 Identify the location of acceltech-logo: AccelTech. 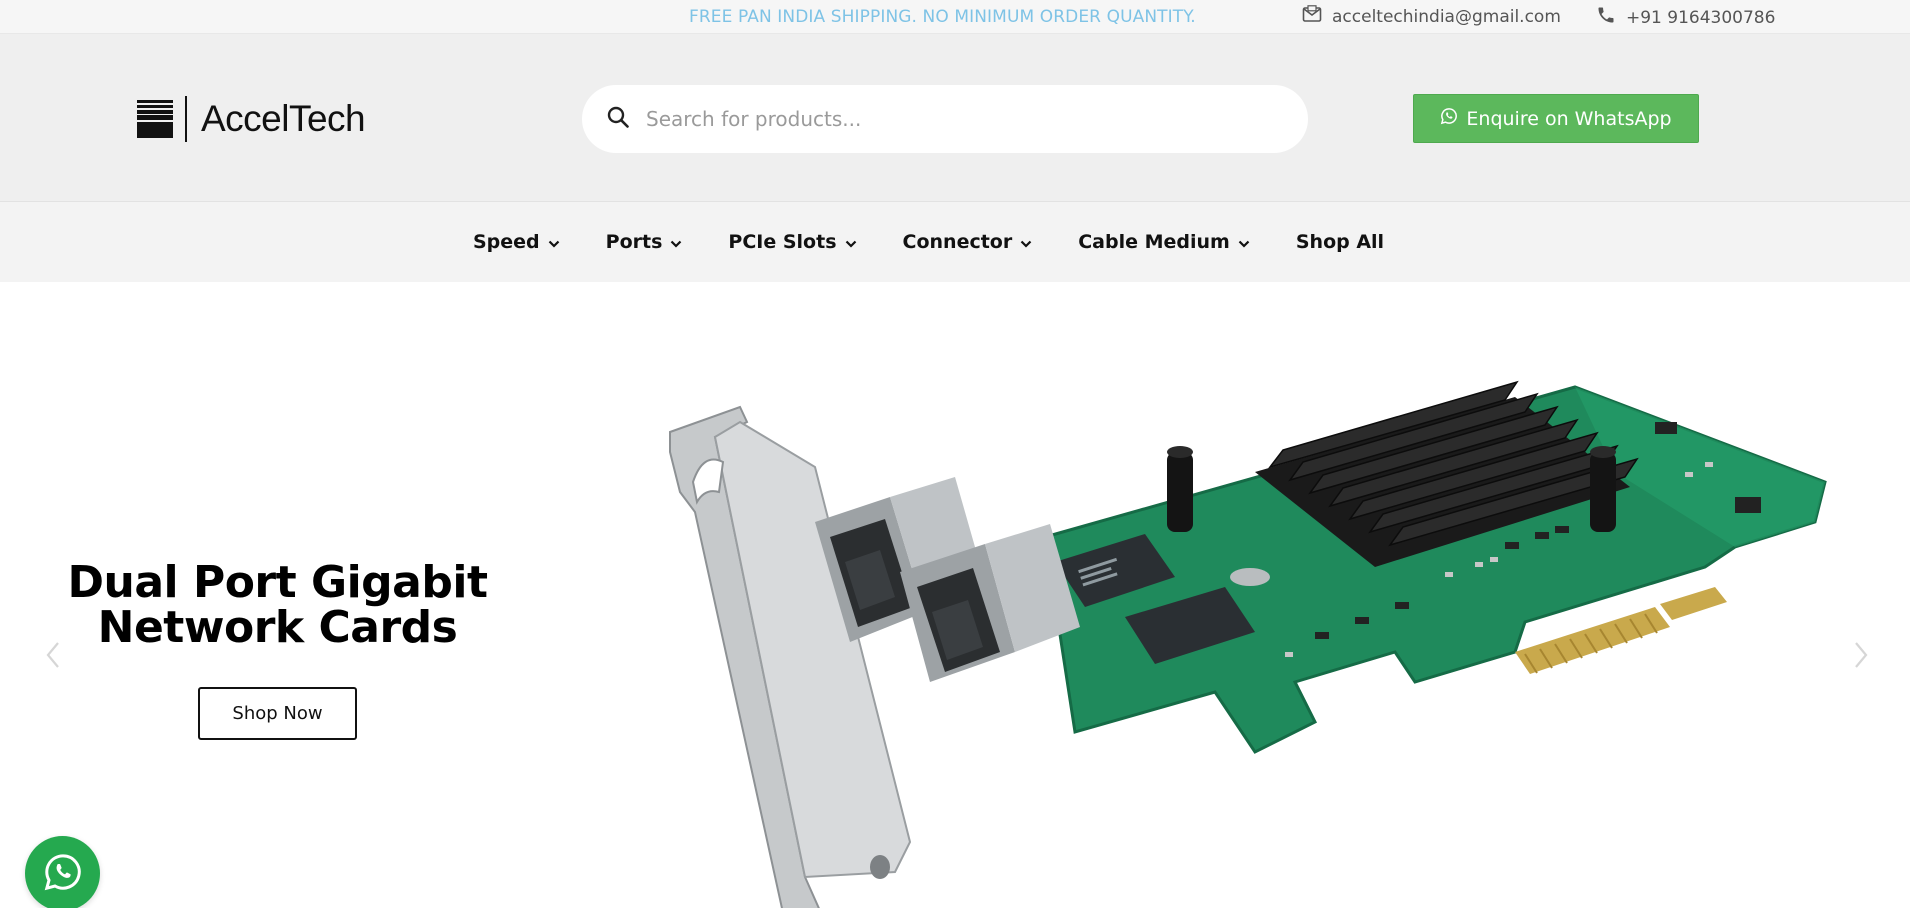
(251, 119).